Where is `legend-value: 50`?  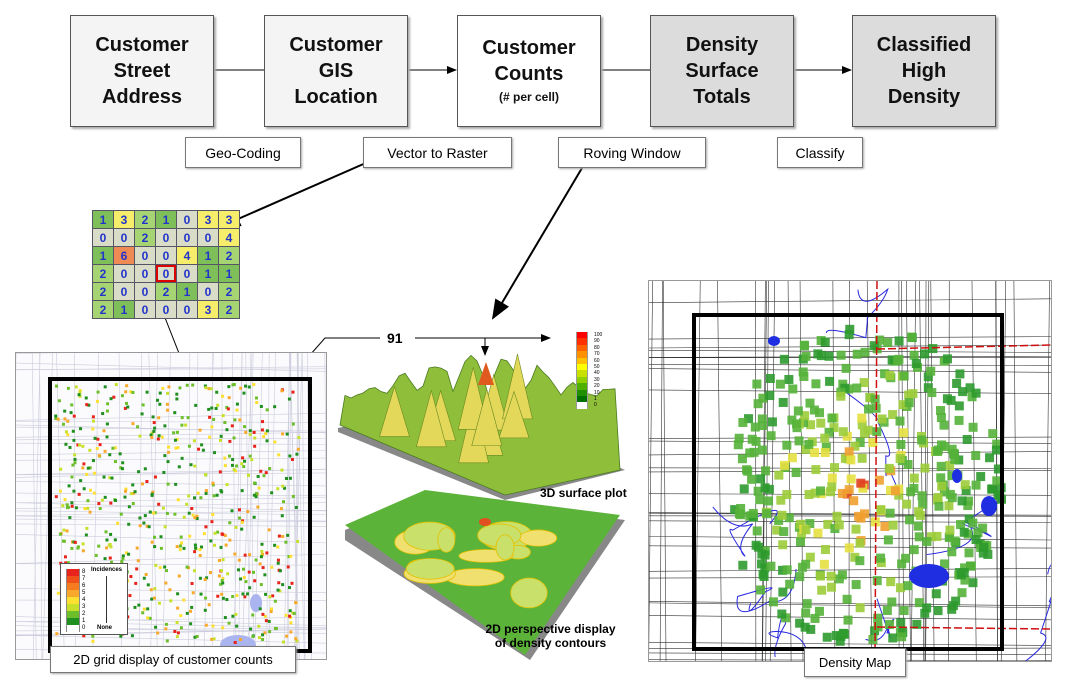
legend-value: 50 is located at coordinates (597, 367).